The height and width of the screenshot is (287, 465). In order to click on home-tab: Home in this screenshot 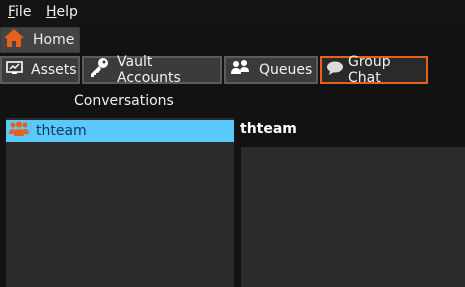, I will do `click(40, 40)`.